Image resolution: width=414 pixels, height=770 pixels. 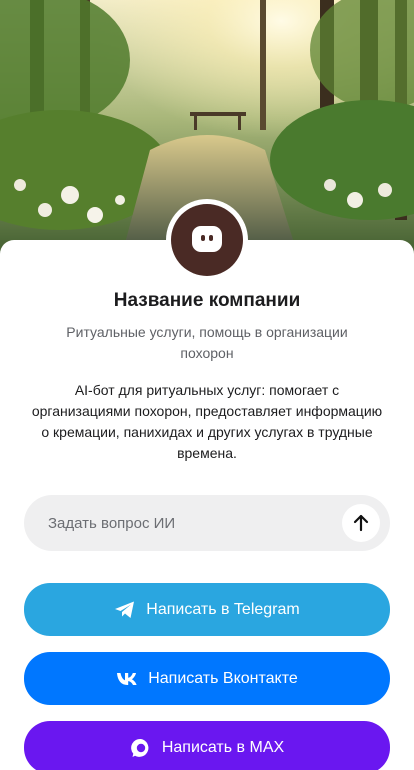 I want to click on chat-bot-icon, so click(x=207, y=239).